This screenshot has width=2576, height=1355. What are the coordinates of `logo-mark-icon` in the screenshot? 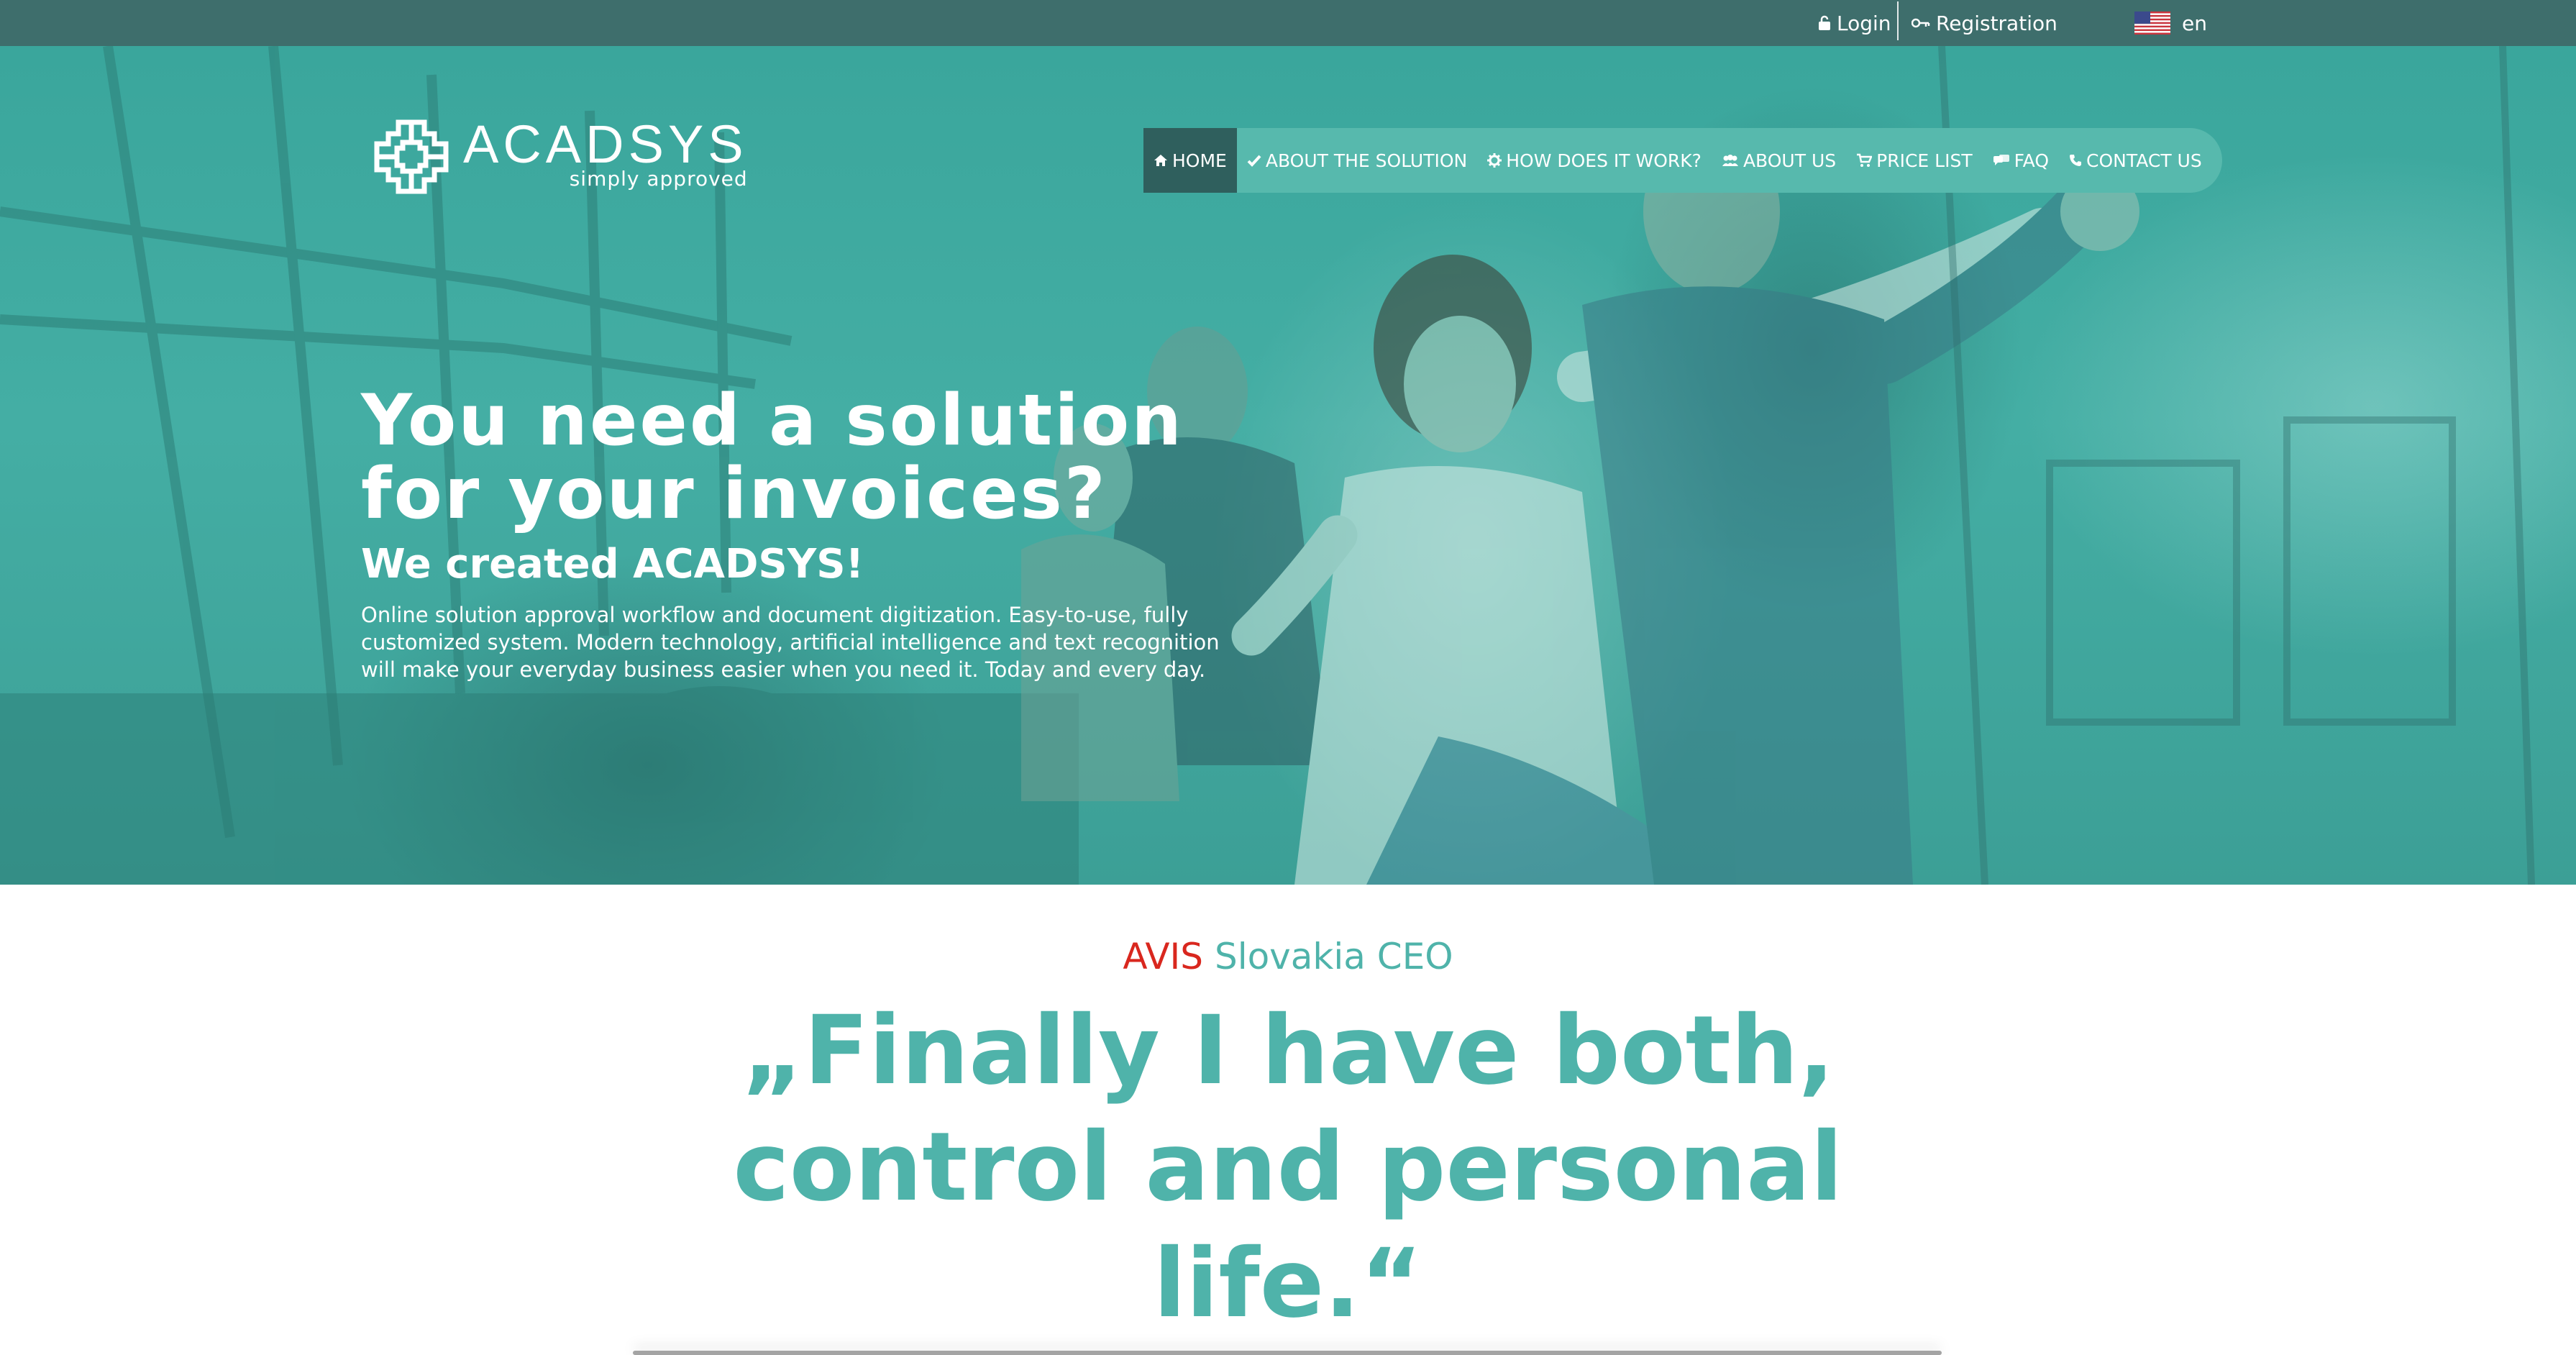 It's located at (411, 156).